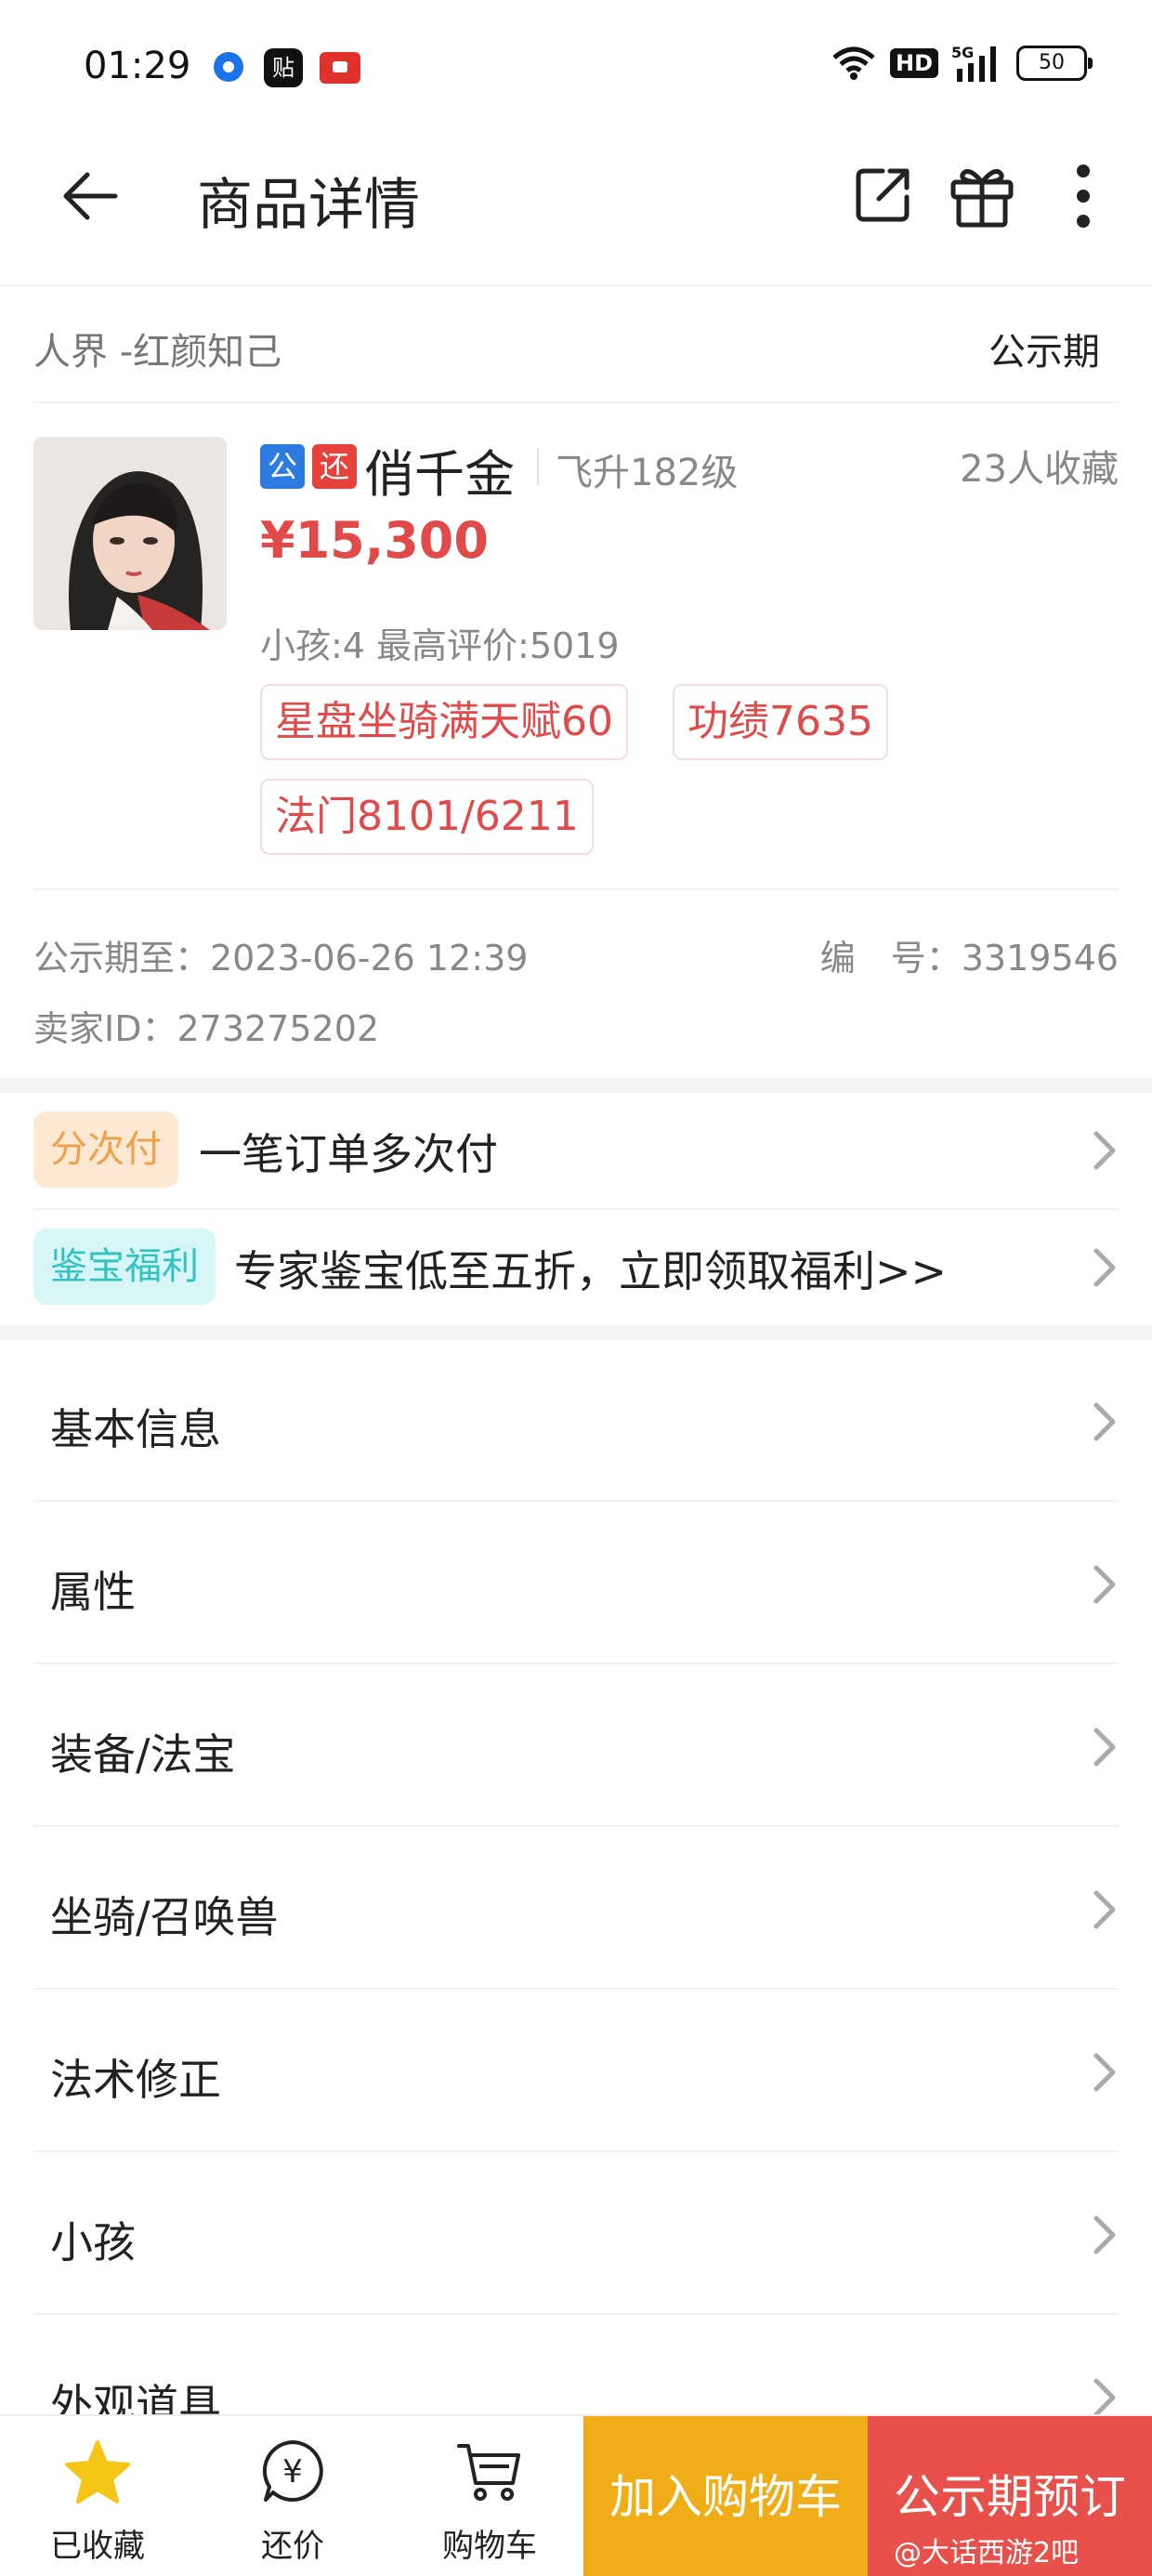  Describe the element at coordinates (576, 1909) in the screenshot. I see `menu-mounts-pets: 坐骑/召唤兽` at that location.